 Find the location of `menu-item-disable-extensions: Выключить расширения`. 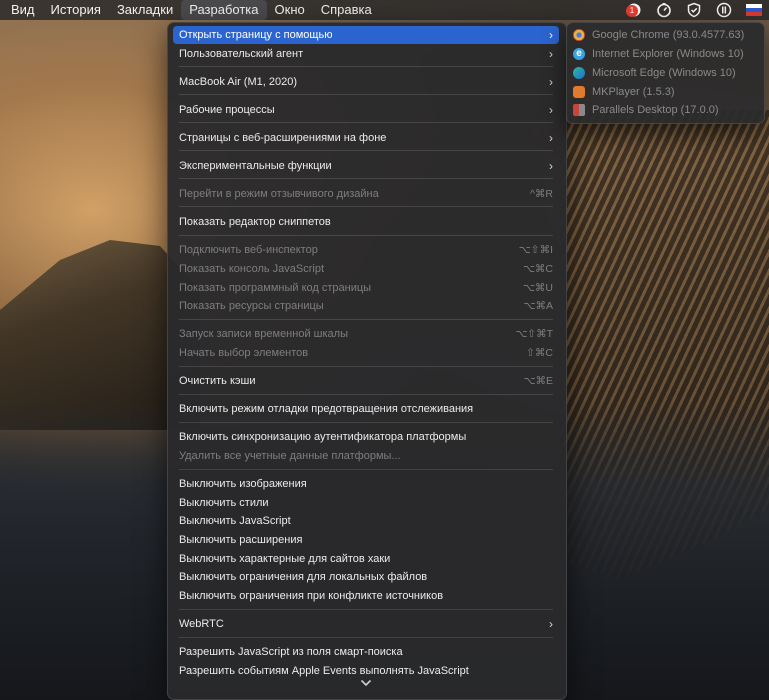

menu-item-disable-extensions: Выключить расширения is located at coordinates (366, 540).